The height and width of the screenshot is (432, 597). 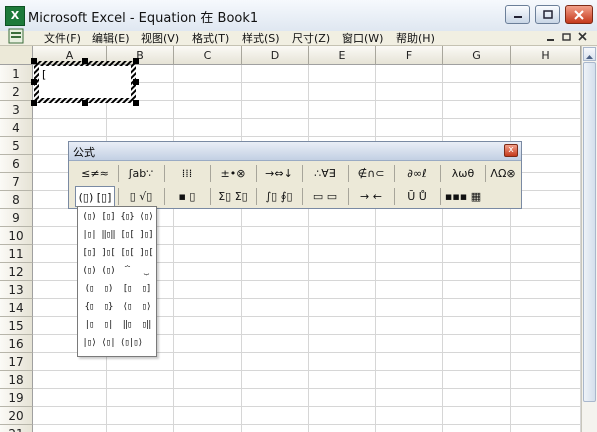 What do you see at coordinates (89, 343) in the screenshot?
I see `template-ket: |▯⟩` at bounding box center [89, 343].